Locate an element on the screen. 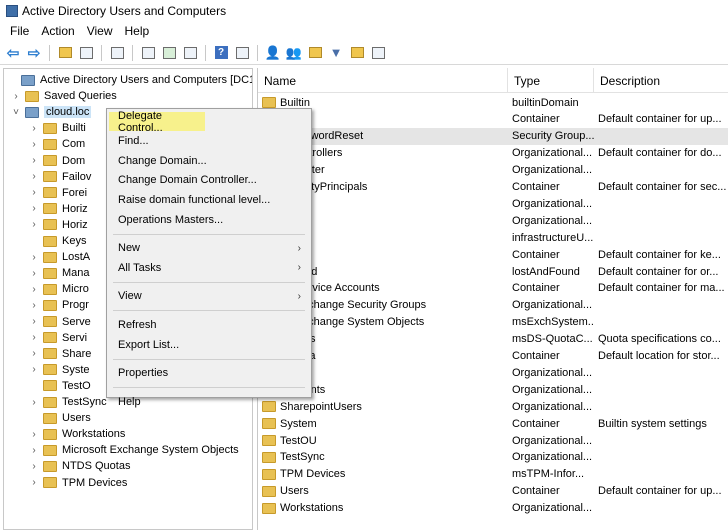 The image size is (728, 530). add-user-icon: 👤 is located at coordinates (273, 53).